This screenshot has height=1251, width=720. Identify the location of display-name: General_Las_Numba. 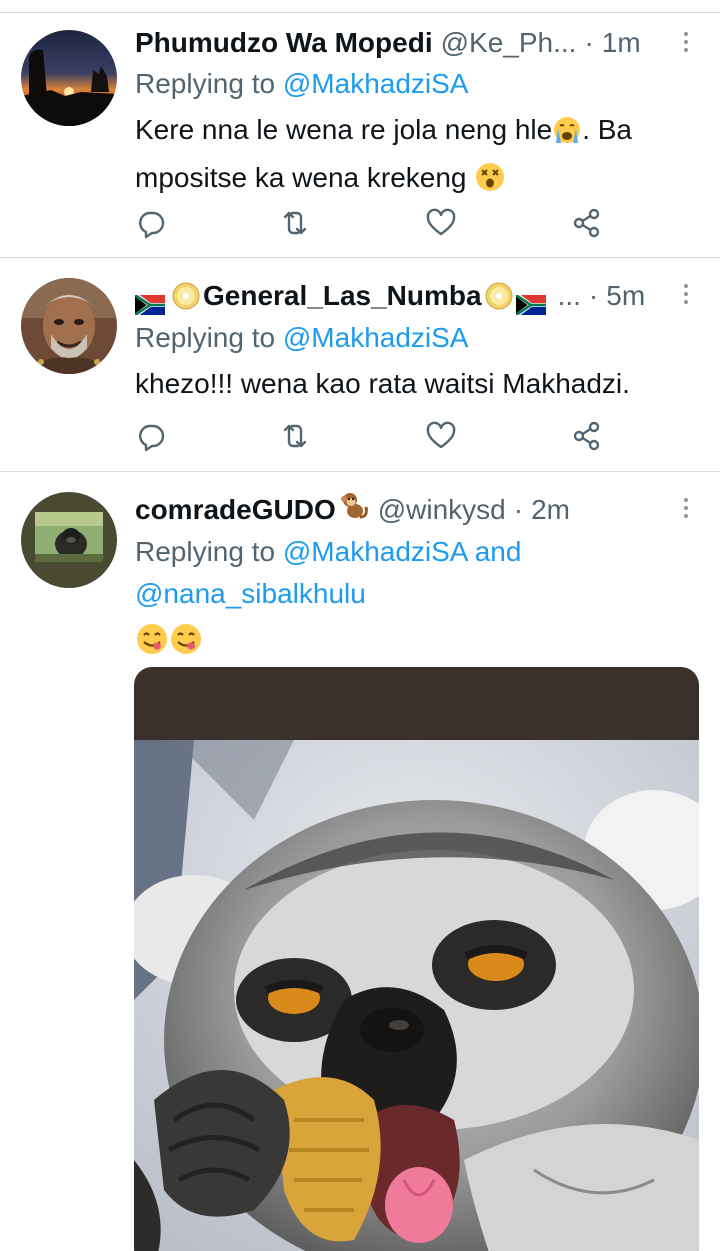
(342, 296).